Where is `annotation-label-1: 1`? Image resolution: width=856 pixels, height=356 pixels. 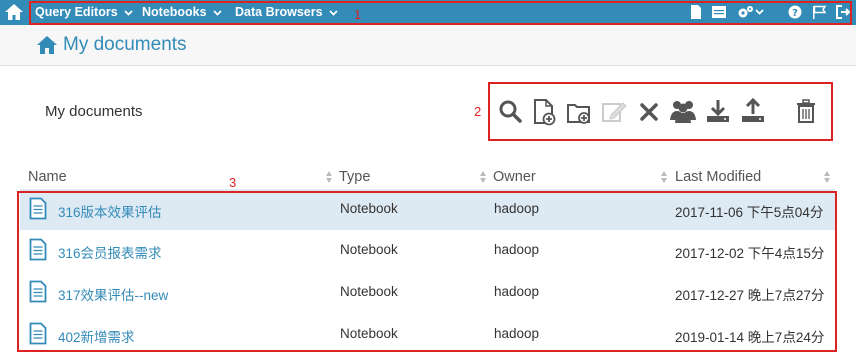 annotation-label-1: 1 is located at coordinates (358, 14).